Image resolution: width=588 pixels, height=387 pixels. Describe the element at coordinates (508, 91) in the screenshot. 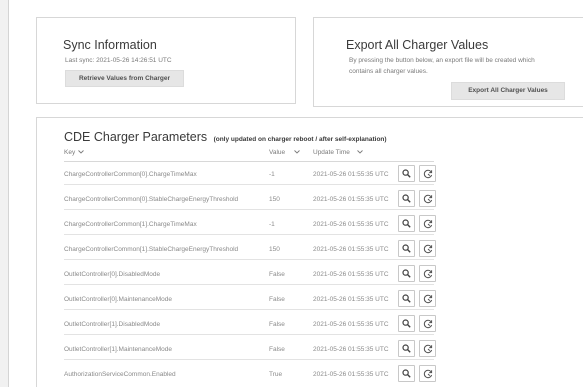

I see `export-all-button: Export All Charger Values` at that location.